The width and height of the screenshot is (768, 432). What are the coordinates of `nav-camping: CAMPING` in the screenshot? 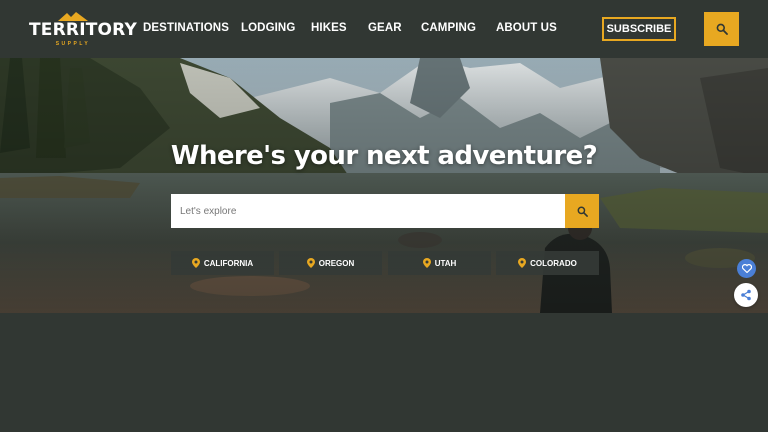 It's located at (448, 28).